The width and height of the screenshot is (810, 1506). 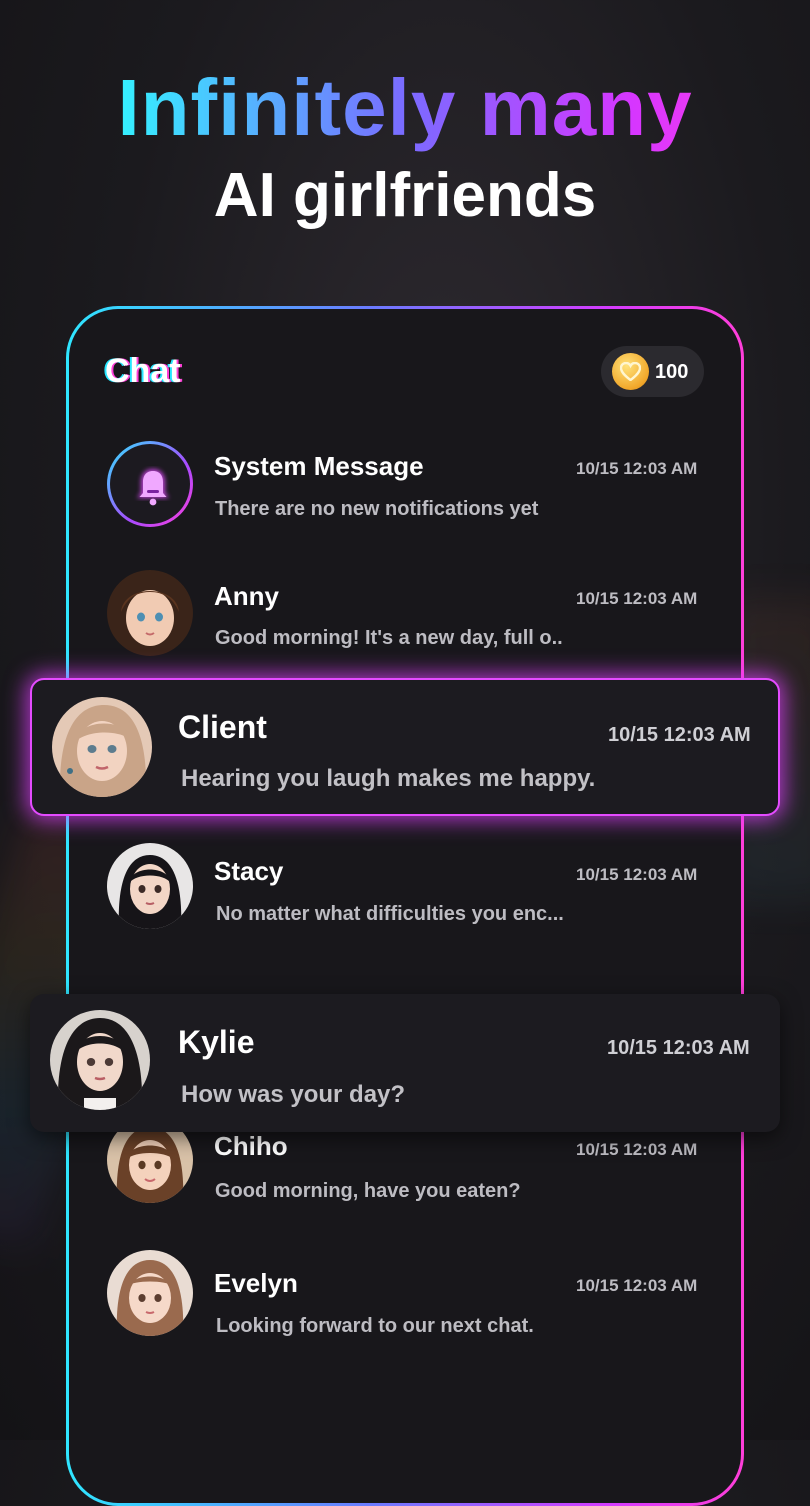 I want to click on system-avatar, so click(x=150, y=484).